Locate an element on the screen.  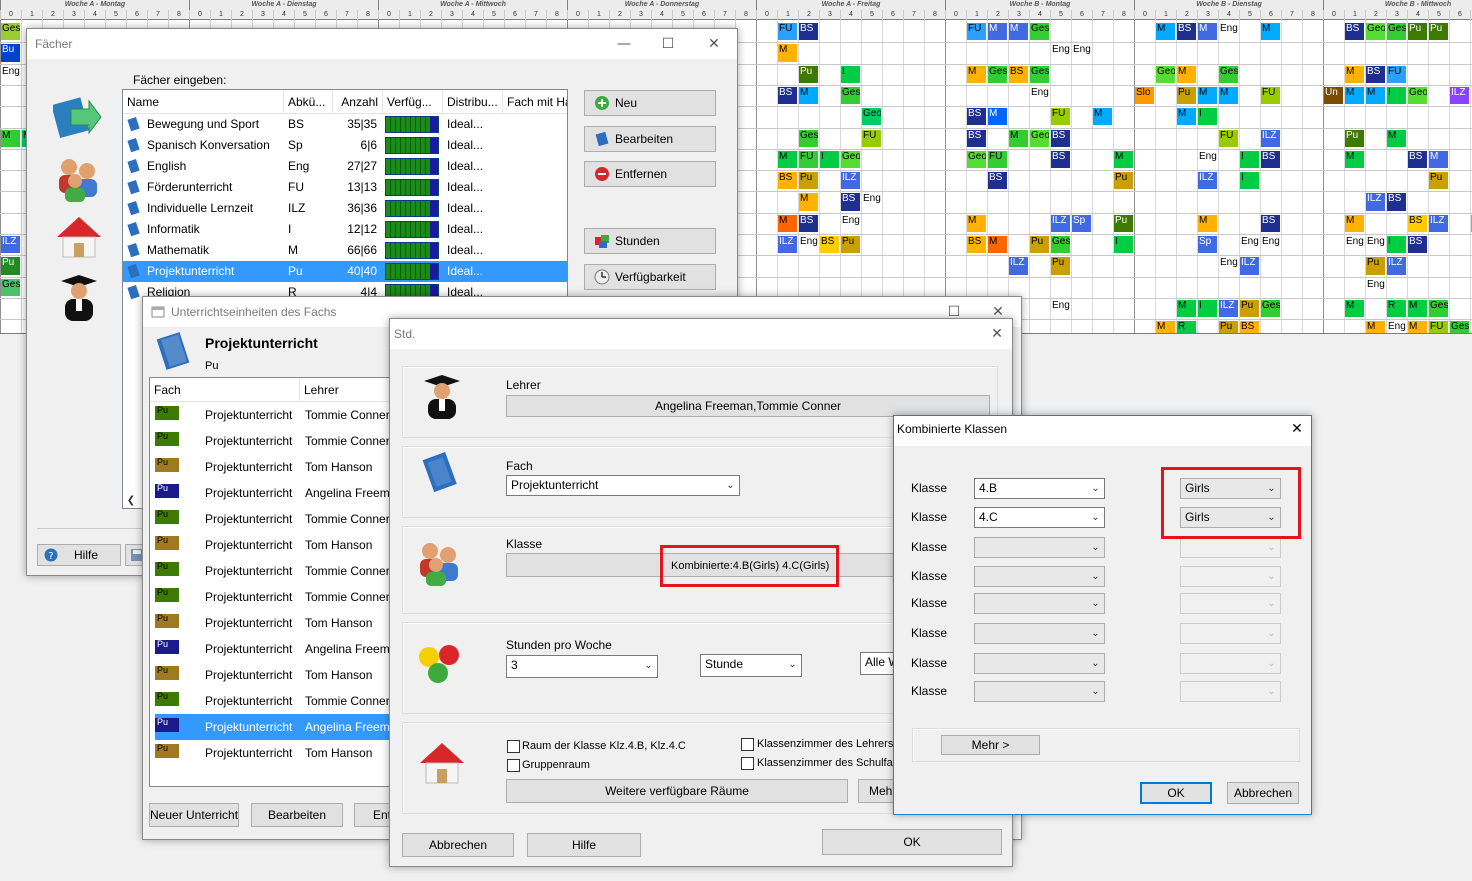
neu-button: Neu is located at coordinates (650, 103).